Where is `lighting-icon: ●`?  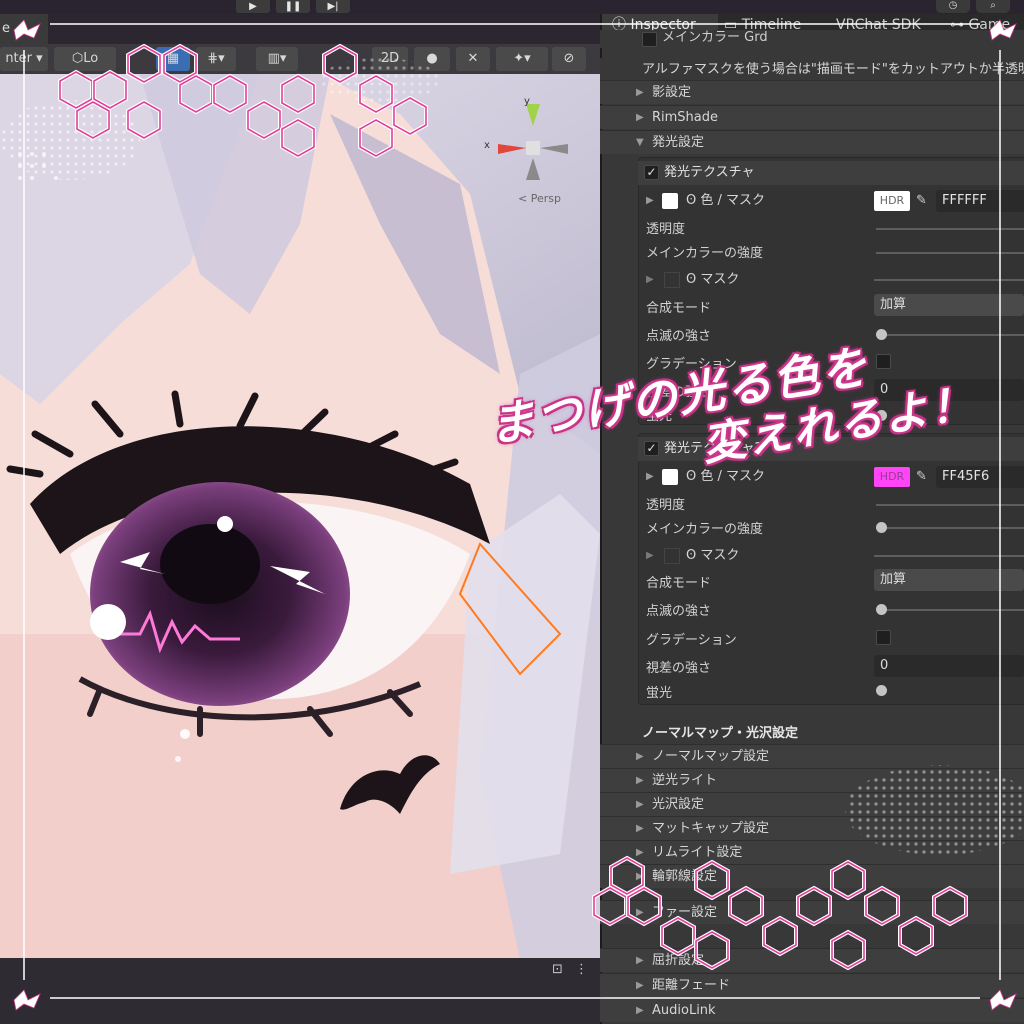 lighting-icon: ● is located at coordinates (432, 59).